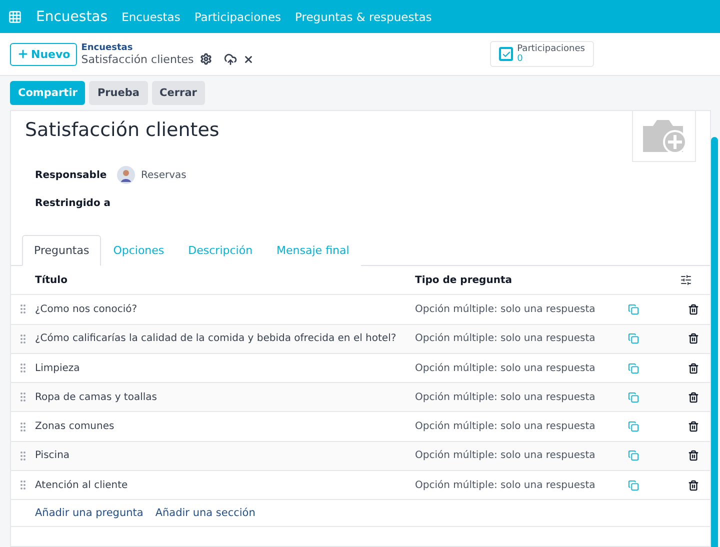 The height and width of the screenshot is (547, 720). Describe the element at coordinates (520, 59) in the screenshot. I see `stat-value: 0` at that location.